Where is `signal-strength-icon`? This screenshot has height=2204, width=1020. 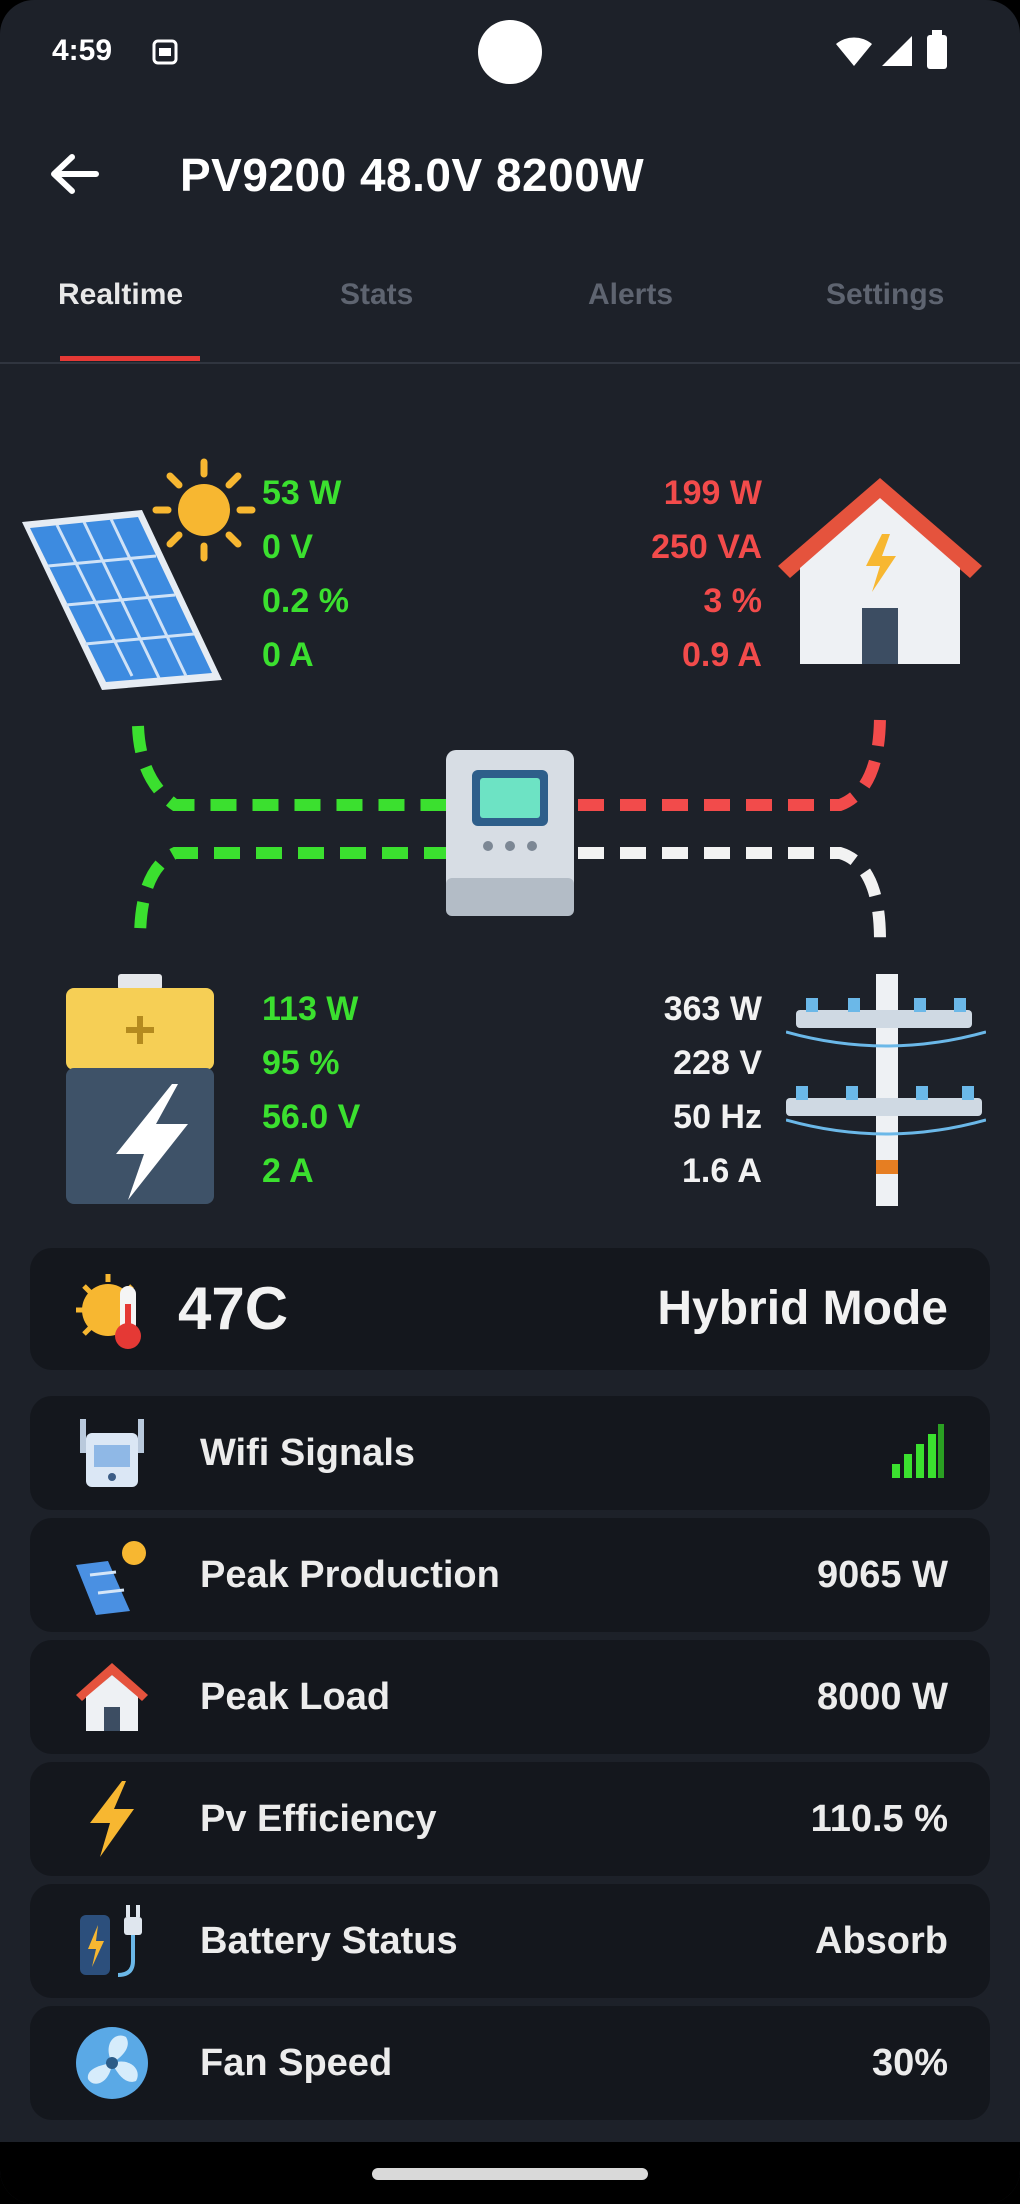 signal-strength-icon is located at coordinates (918, 1451).